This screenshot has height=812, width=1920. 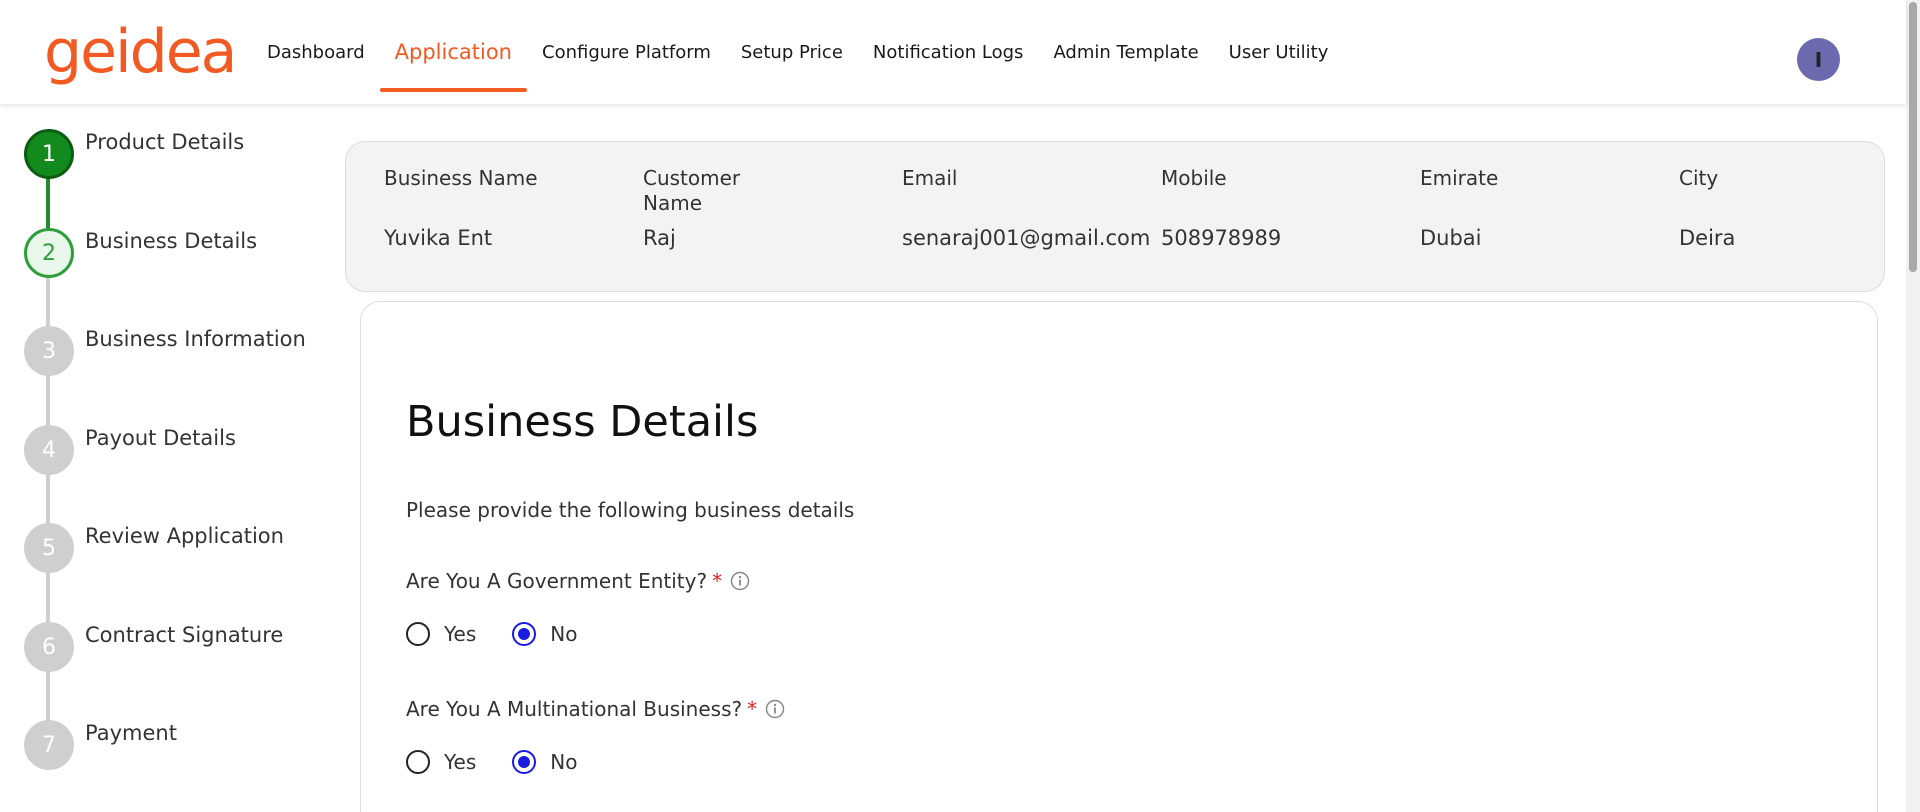 I want to click on summary-value: Yuvika Ent, so click(x=438, y=238).